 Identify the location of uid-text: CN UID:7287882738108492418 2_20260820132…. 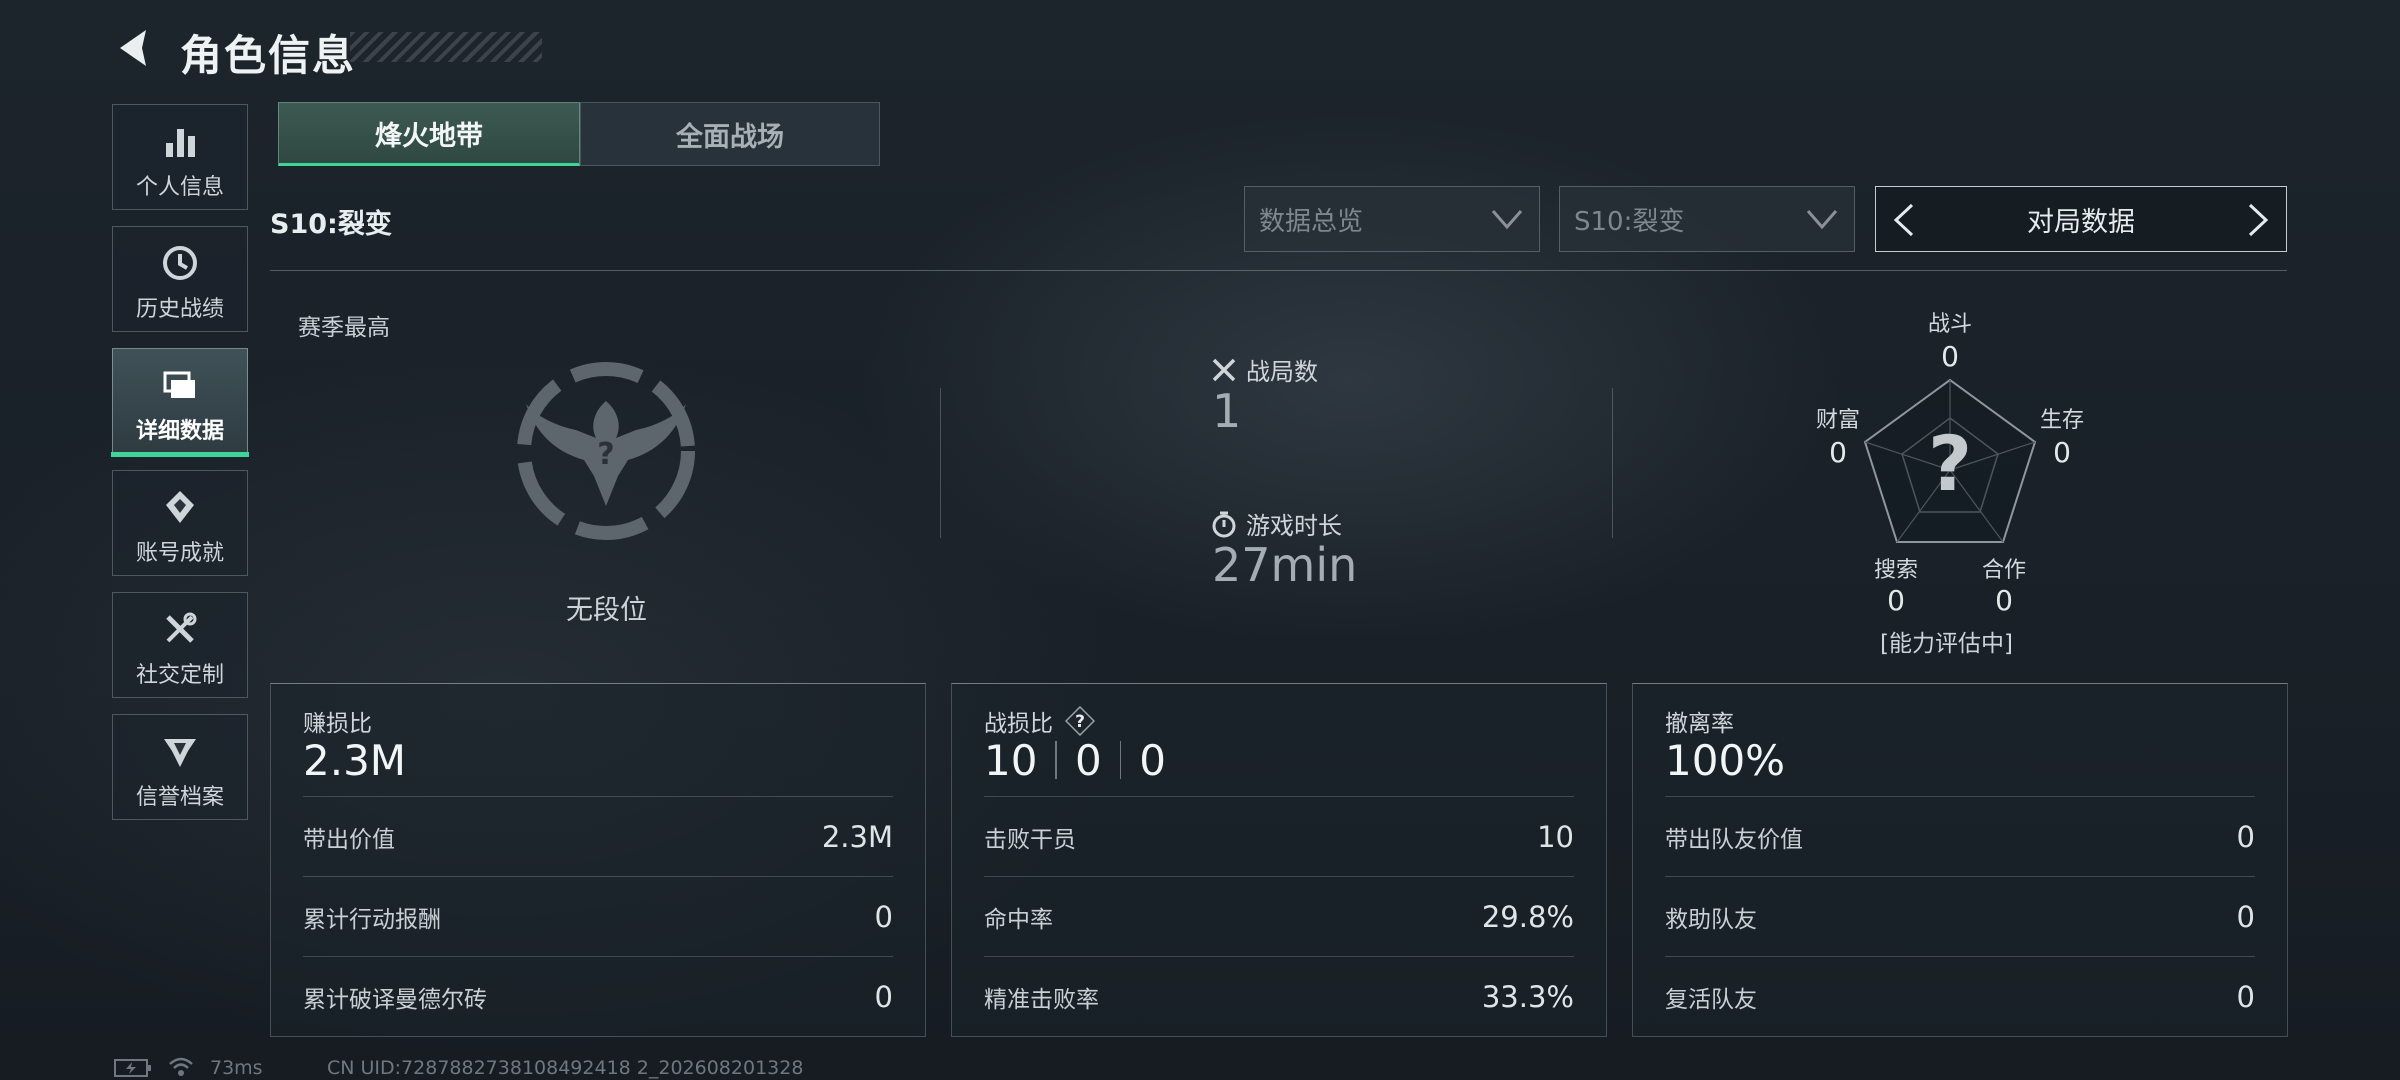
(565, 1068).